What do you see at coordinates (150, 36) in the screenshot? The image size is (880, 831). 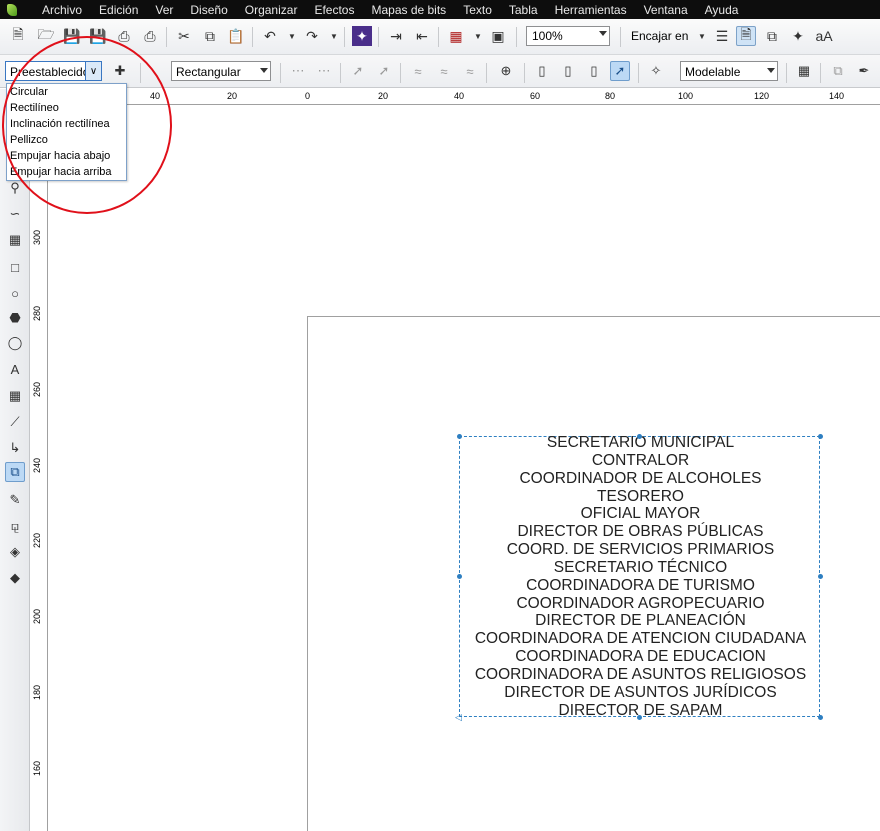 I see `print-icon: ⎙` at bounding box center [150, 36].